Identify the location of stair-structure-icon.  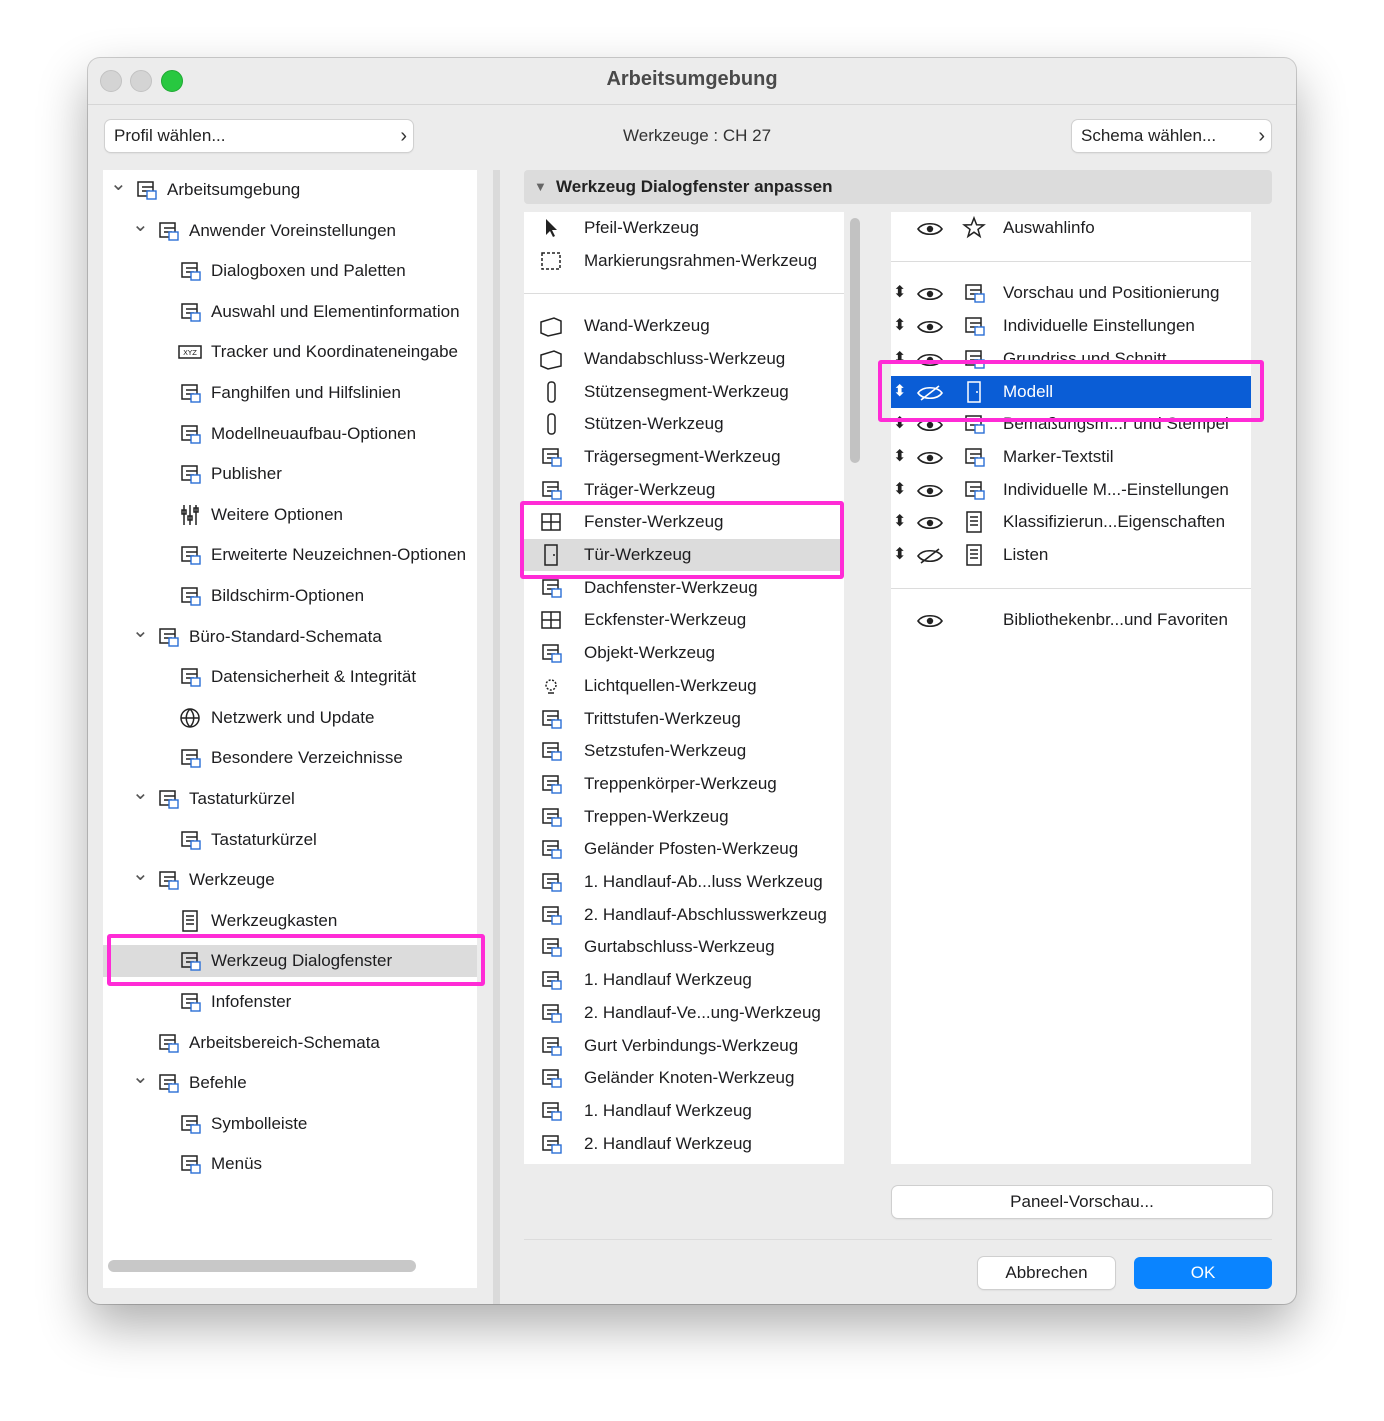
(551, 784).